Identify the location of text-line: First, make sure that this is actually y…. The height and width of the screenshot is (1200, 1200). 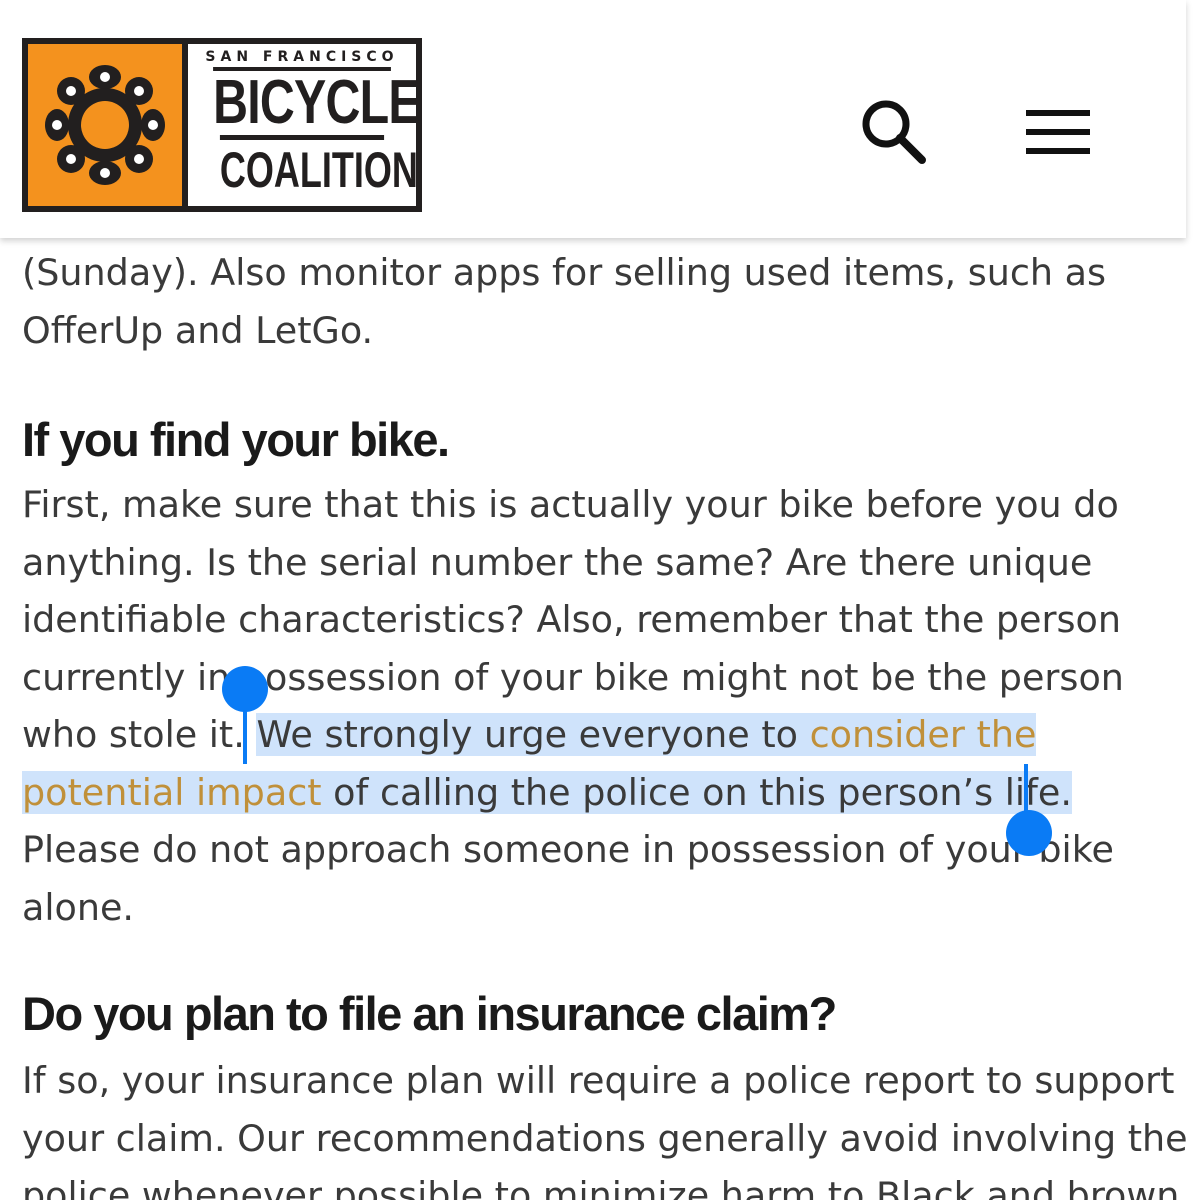
(570, 504).